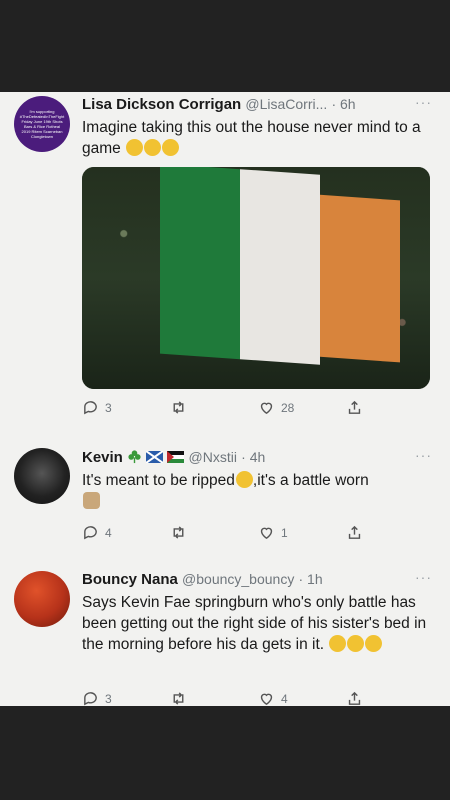  I want to click on shamrock-icon, so click(134, 457).